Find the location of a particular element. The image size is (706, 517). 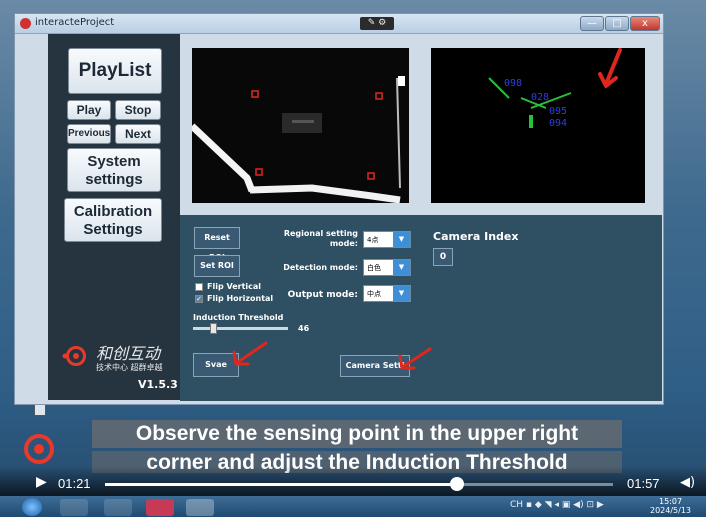

camera-view-raw is located at coordinates (300, 125).